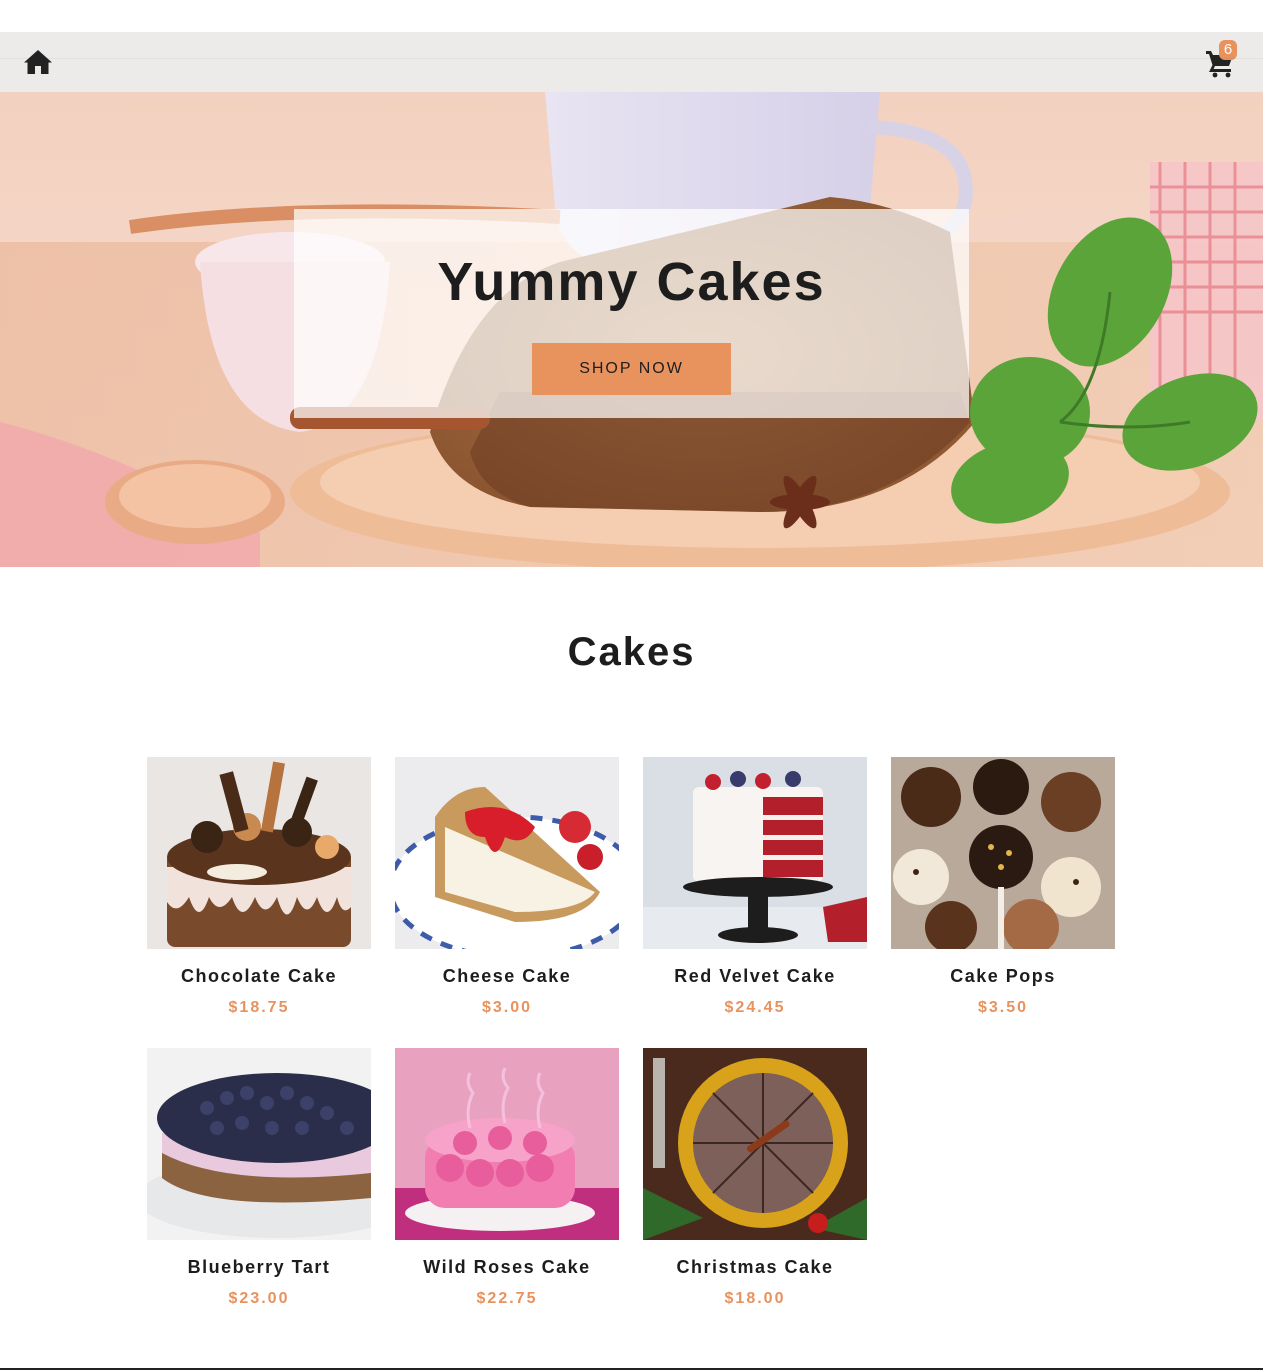  Describe the element at coordinates (755, 1144) in the screenshot. I see `christmas-cake-image` at that location.